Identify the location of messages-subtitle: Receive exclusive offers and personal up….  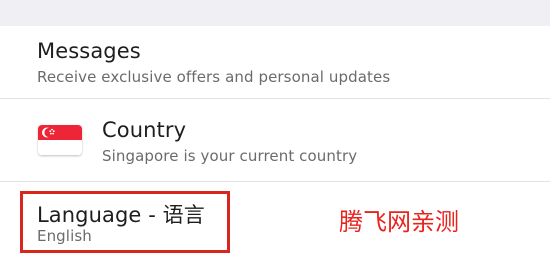
(214, 77).